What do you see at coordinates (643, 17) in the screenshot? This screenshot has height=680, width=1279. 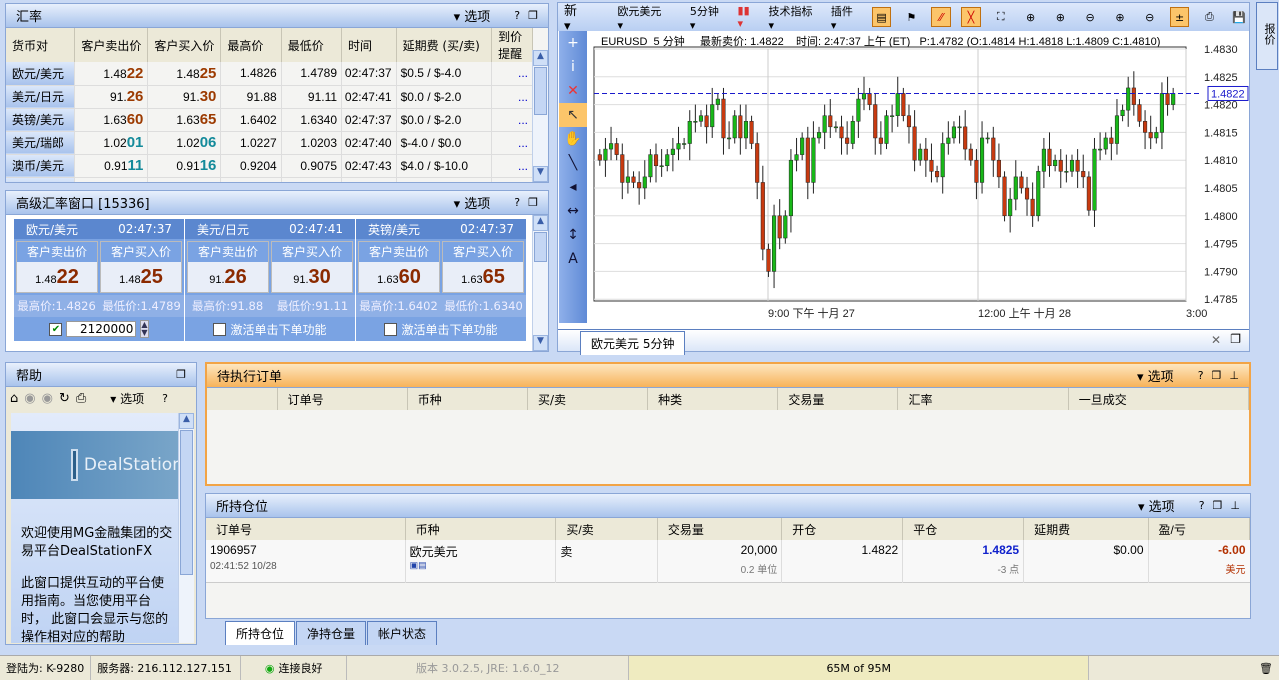 I see `symbol-select: 欧元美元 ▾` at bounding box center [643, 17].